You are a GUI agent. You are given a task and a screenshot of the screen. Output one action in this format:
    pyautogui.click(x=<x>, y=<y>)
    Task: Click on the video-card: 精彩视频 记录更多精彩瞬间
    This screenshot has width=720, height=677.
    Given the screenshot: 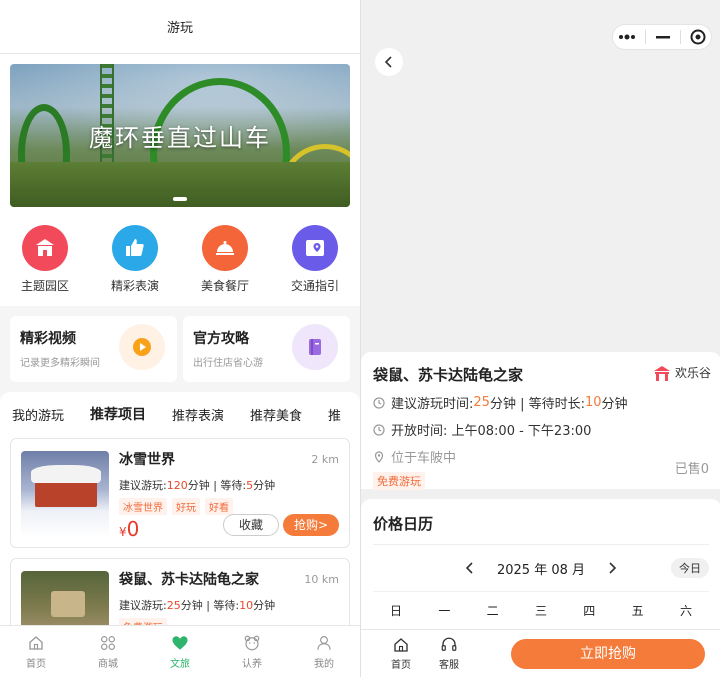 What is the action you would take?
    pyautogui.click(x=93, y=349)
    